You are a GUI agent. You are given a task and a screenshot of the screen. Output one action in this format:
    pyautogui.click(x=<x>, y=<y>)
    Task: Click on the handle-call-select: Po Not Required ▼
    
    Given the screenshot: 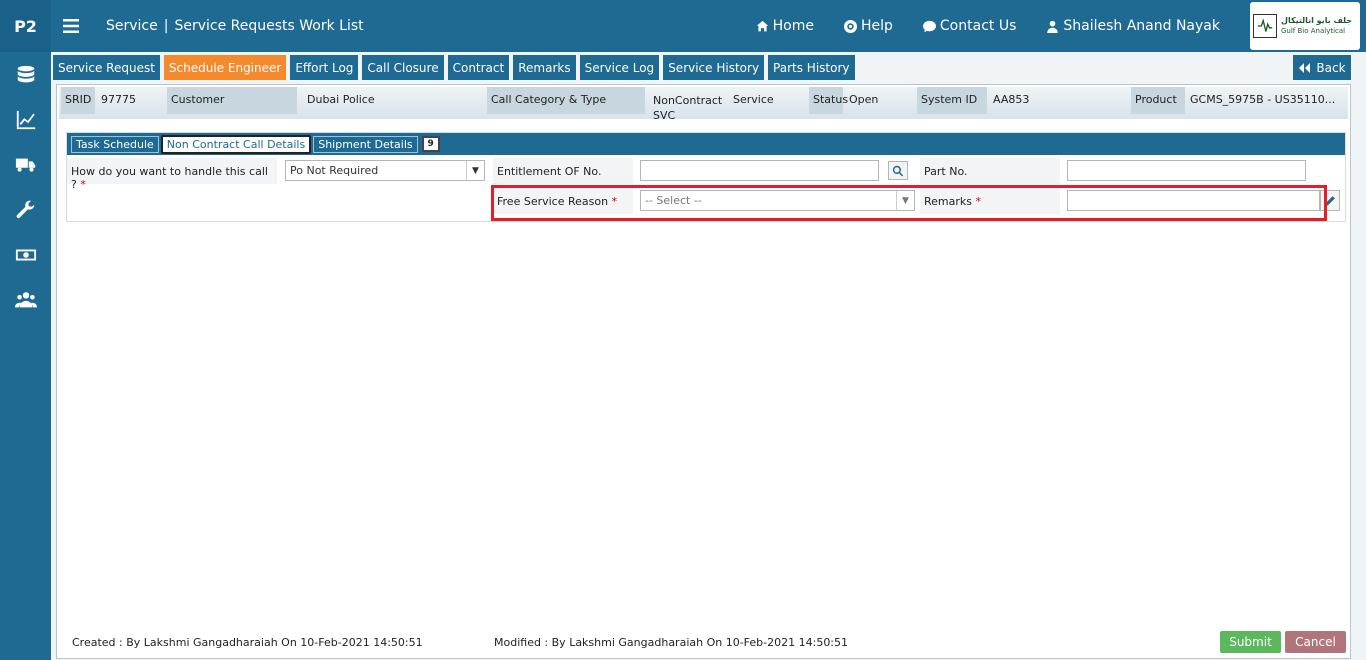 What is the action you would take?
    pyautogui.click(x=385, y=170)
    